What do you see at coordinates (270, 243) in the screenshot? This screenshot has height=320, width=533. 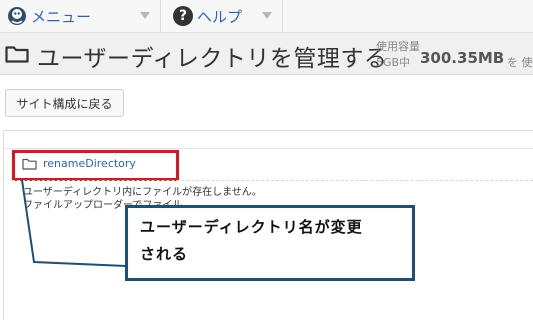 I see `annotation-callout: ユーザーディレクトリ名が変更 される` at bounding box center [270, 243].